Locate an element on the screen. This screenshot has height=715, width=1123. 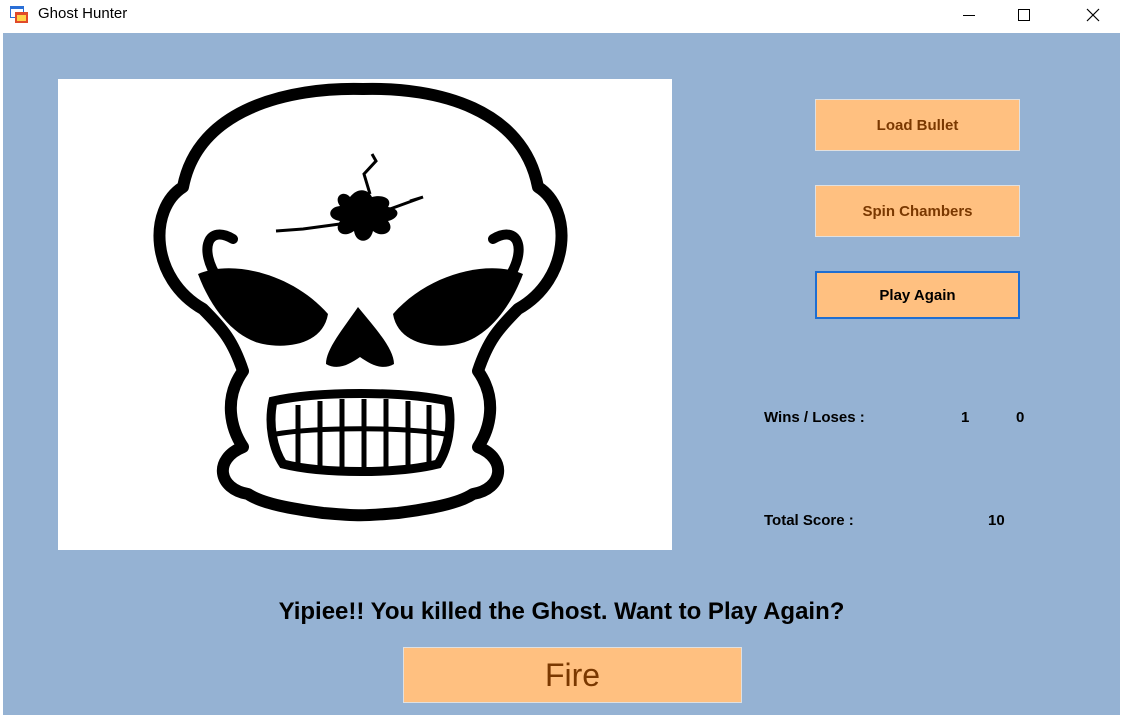
load-bullet-button: Load Bullet is located at coordinates (917, 125).